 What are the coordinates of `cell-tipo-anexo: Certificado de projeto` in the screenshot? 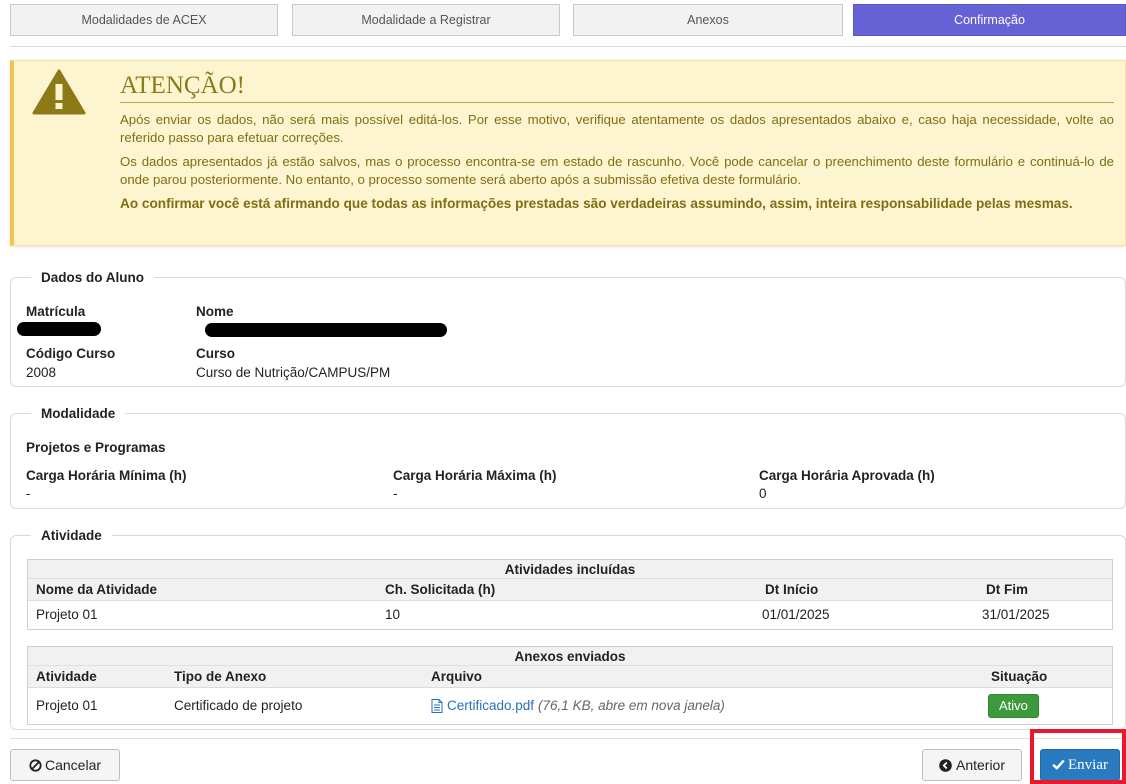 It's located at (238, 705).